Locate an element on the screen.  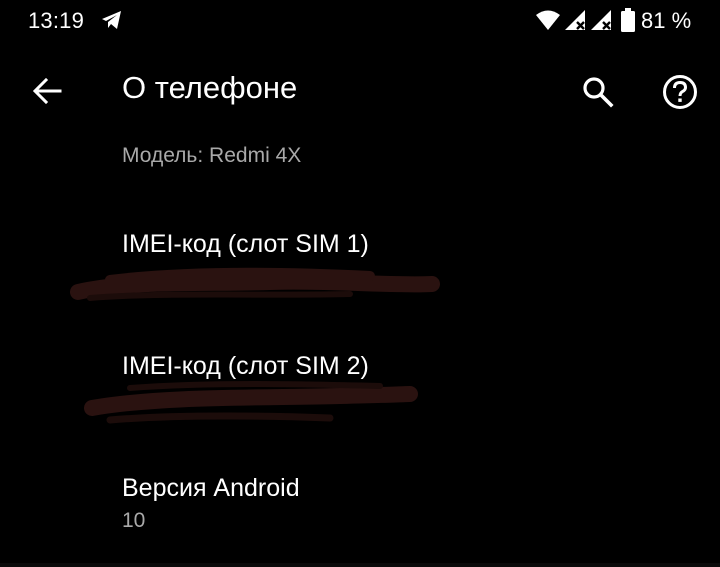
telegram-icon is located at coordinates (111, 20).